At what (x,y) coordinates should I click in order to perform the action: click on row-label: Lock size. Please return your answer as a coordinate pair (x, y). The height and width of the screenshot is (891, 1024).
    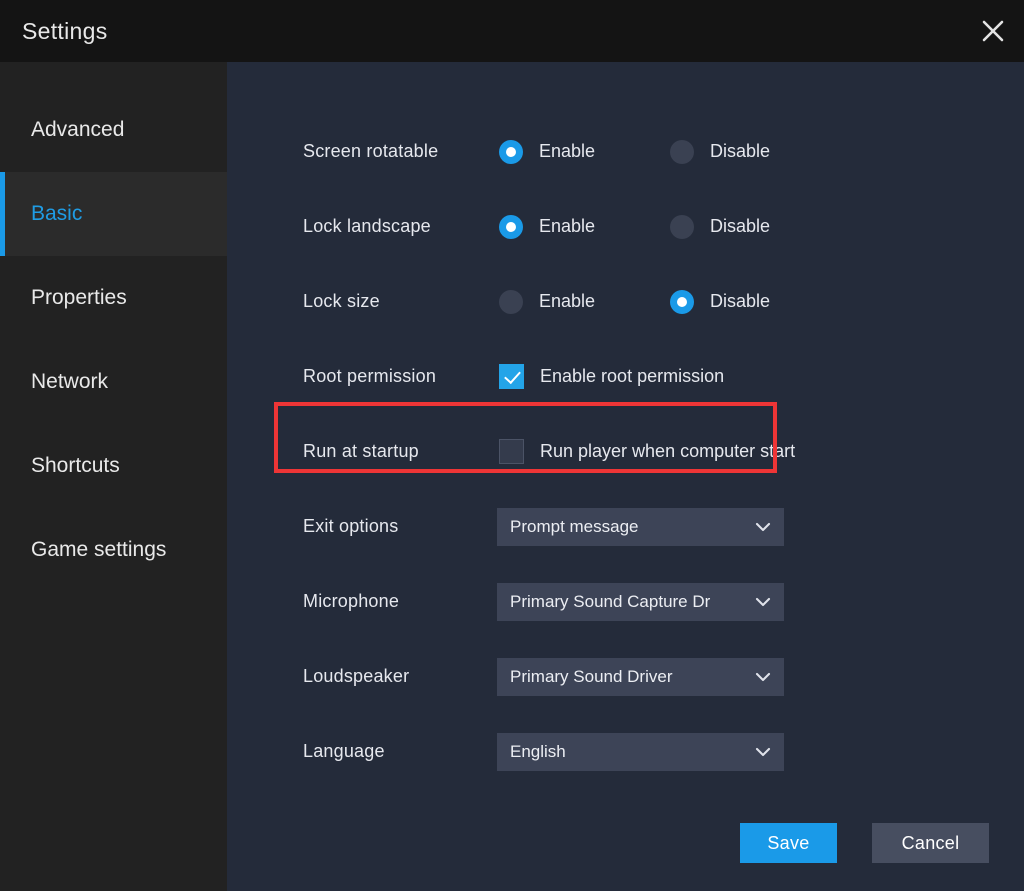
    Looking at the image, I should click on (341, 301).